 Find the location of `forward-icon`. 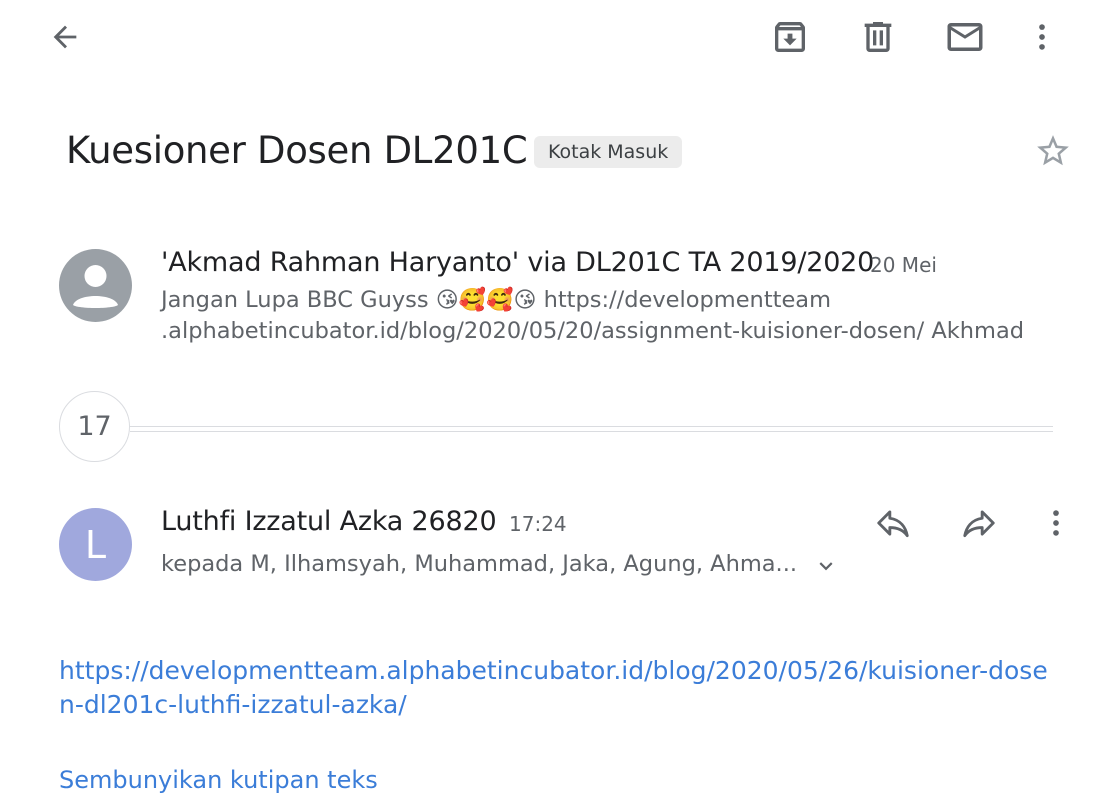

forward-icon is located at coordinates (979, 524).